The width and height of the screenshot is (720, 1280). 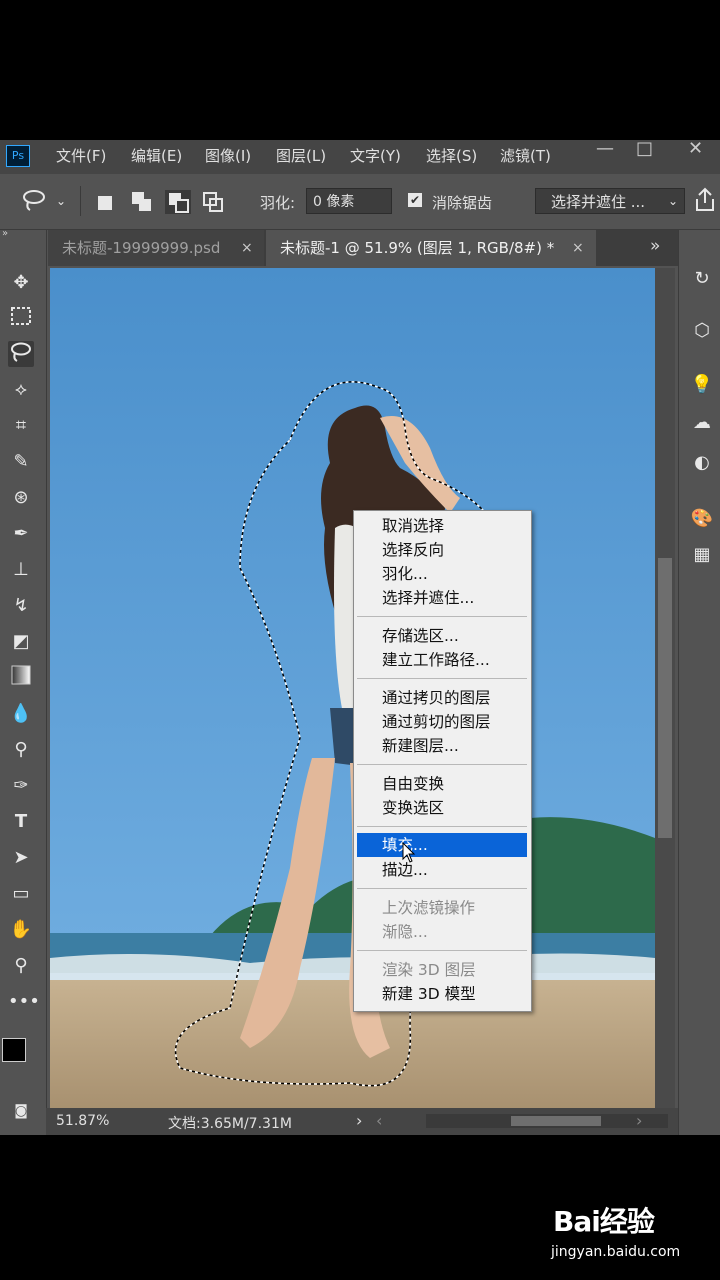 I want to click on lasso-preset-icon, so click(x=36, y=203).